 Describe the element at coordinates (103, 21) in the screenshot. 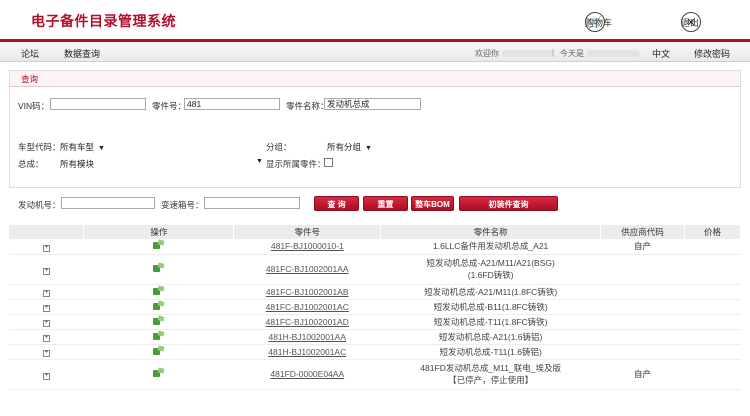

I see `app-title: 电子备件目录管理系统` at that location.